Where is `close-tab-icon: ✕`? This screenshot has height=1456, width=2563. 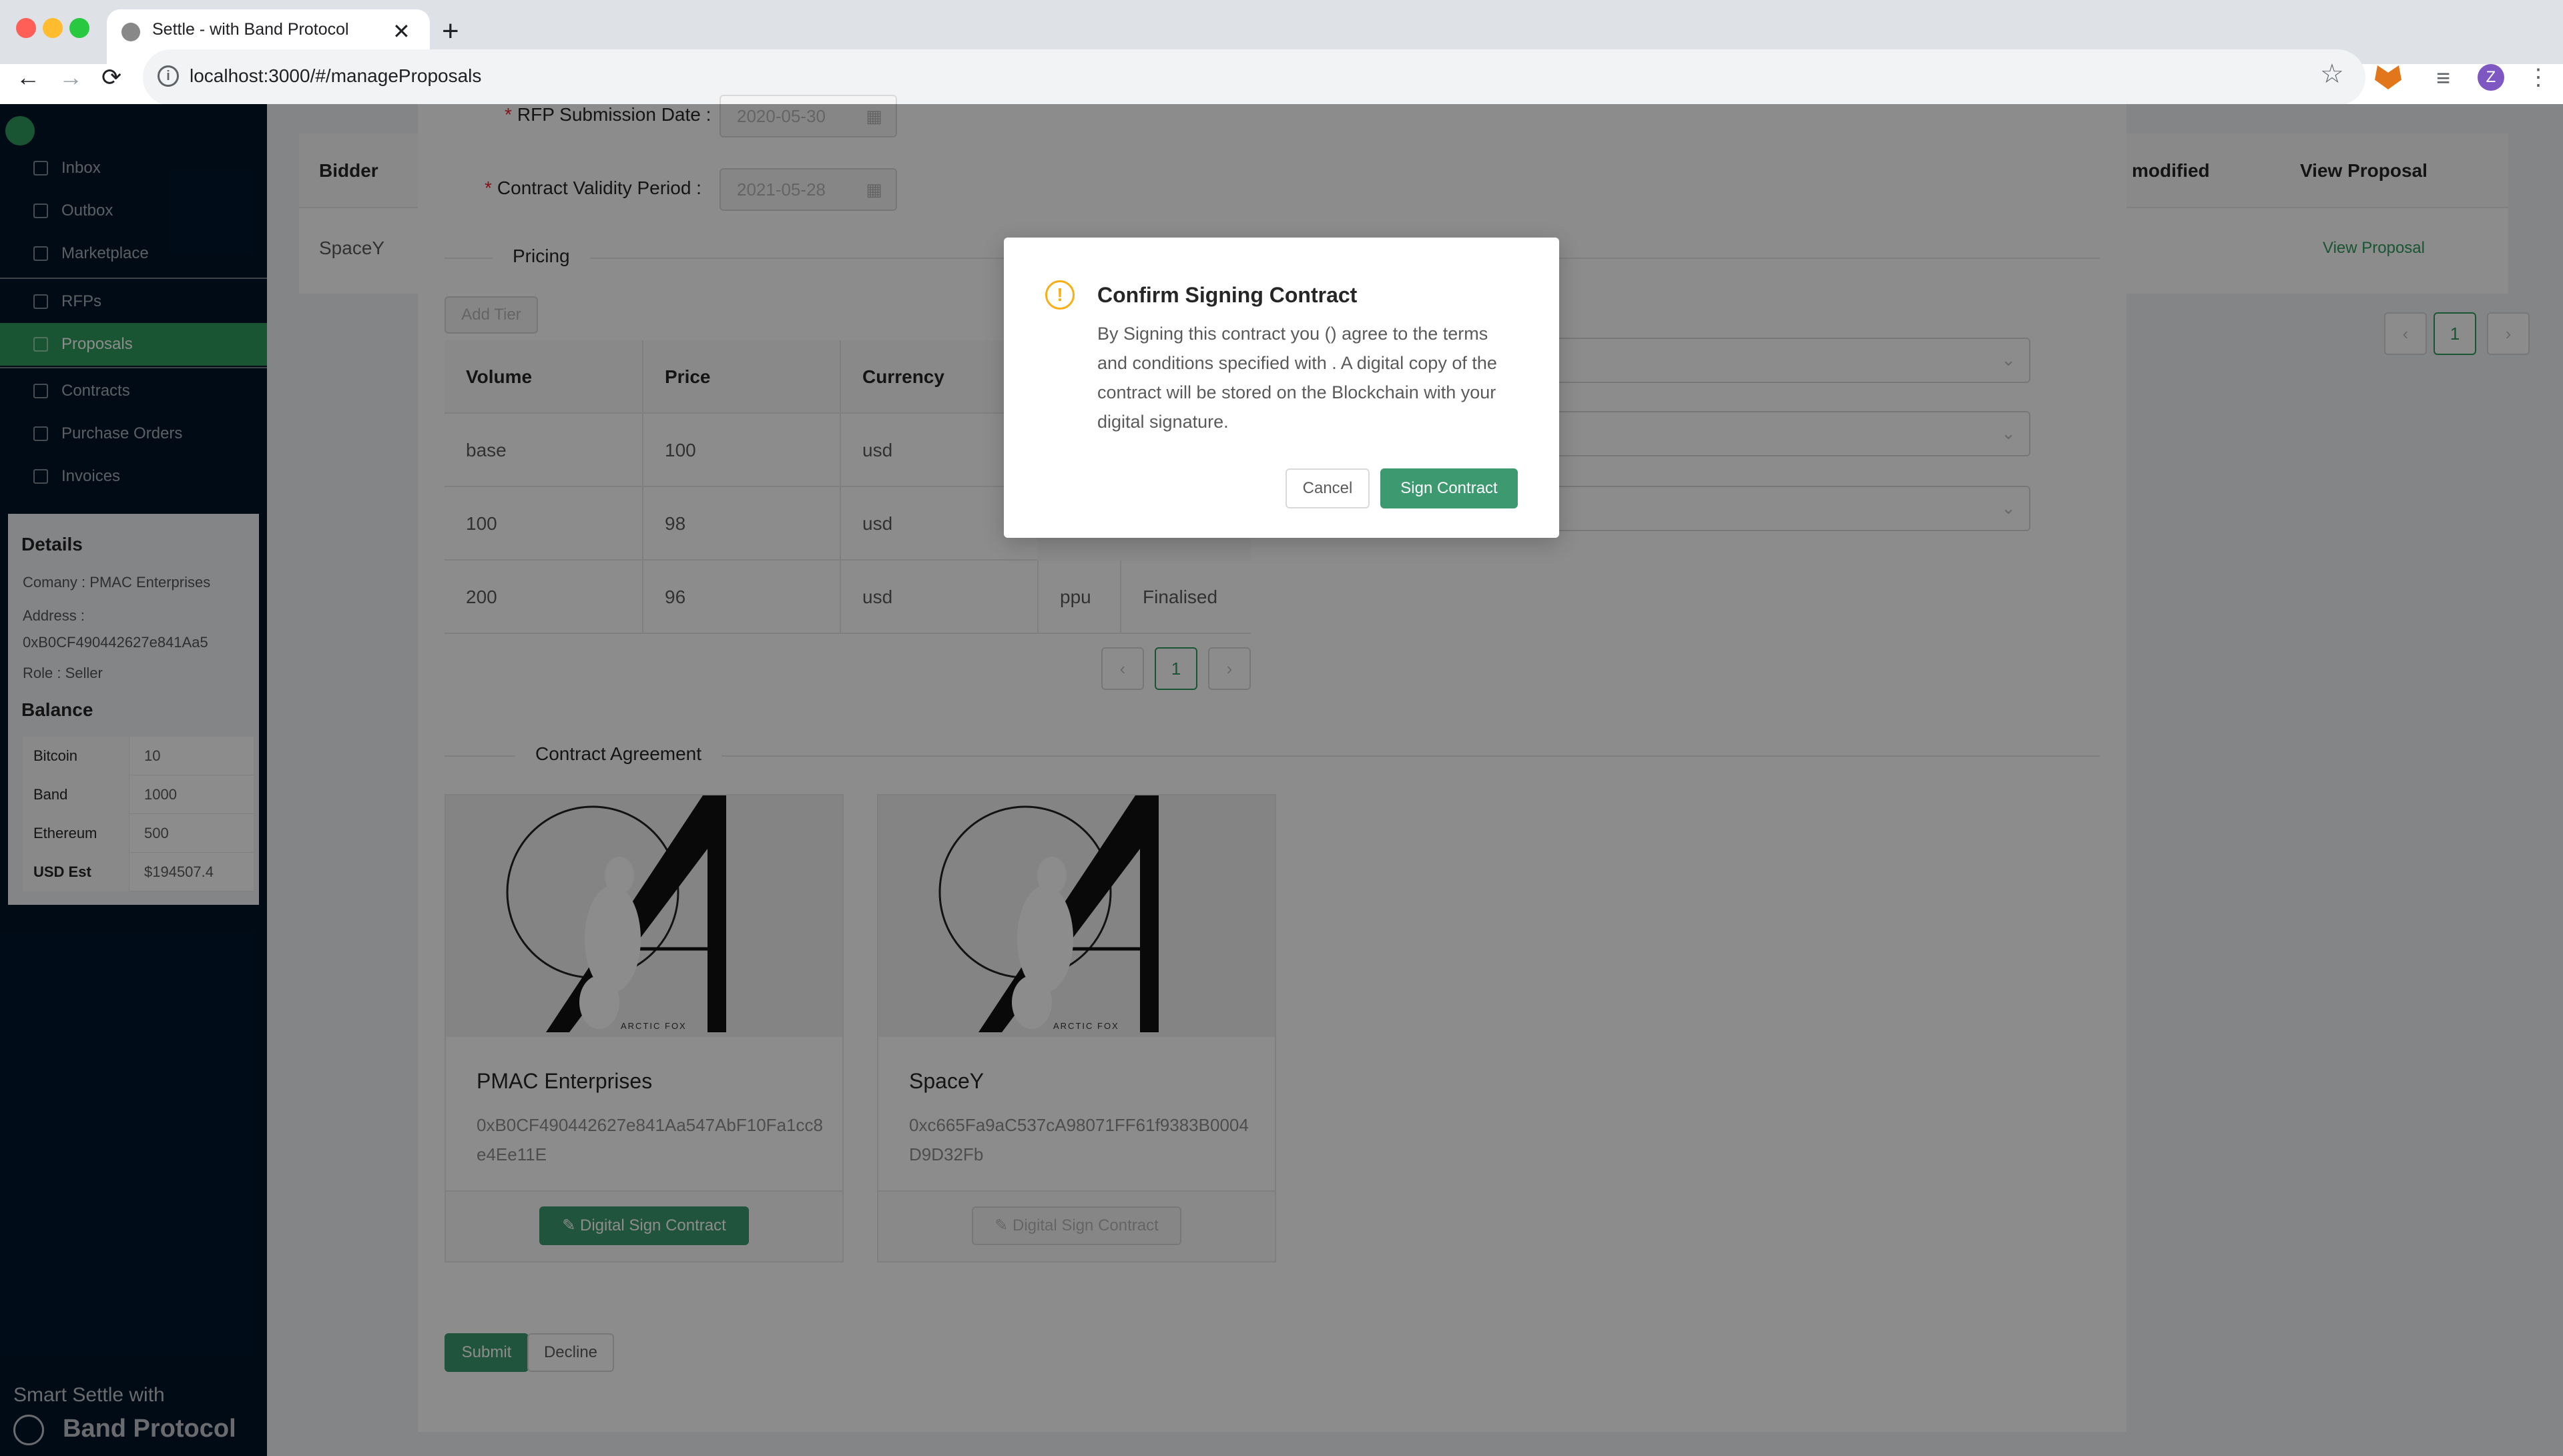
close-tab-icon: ✕ is located at coordinates (401, 31).